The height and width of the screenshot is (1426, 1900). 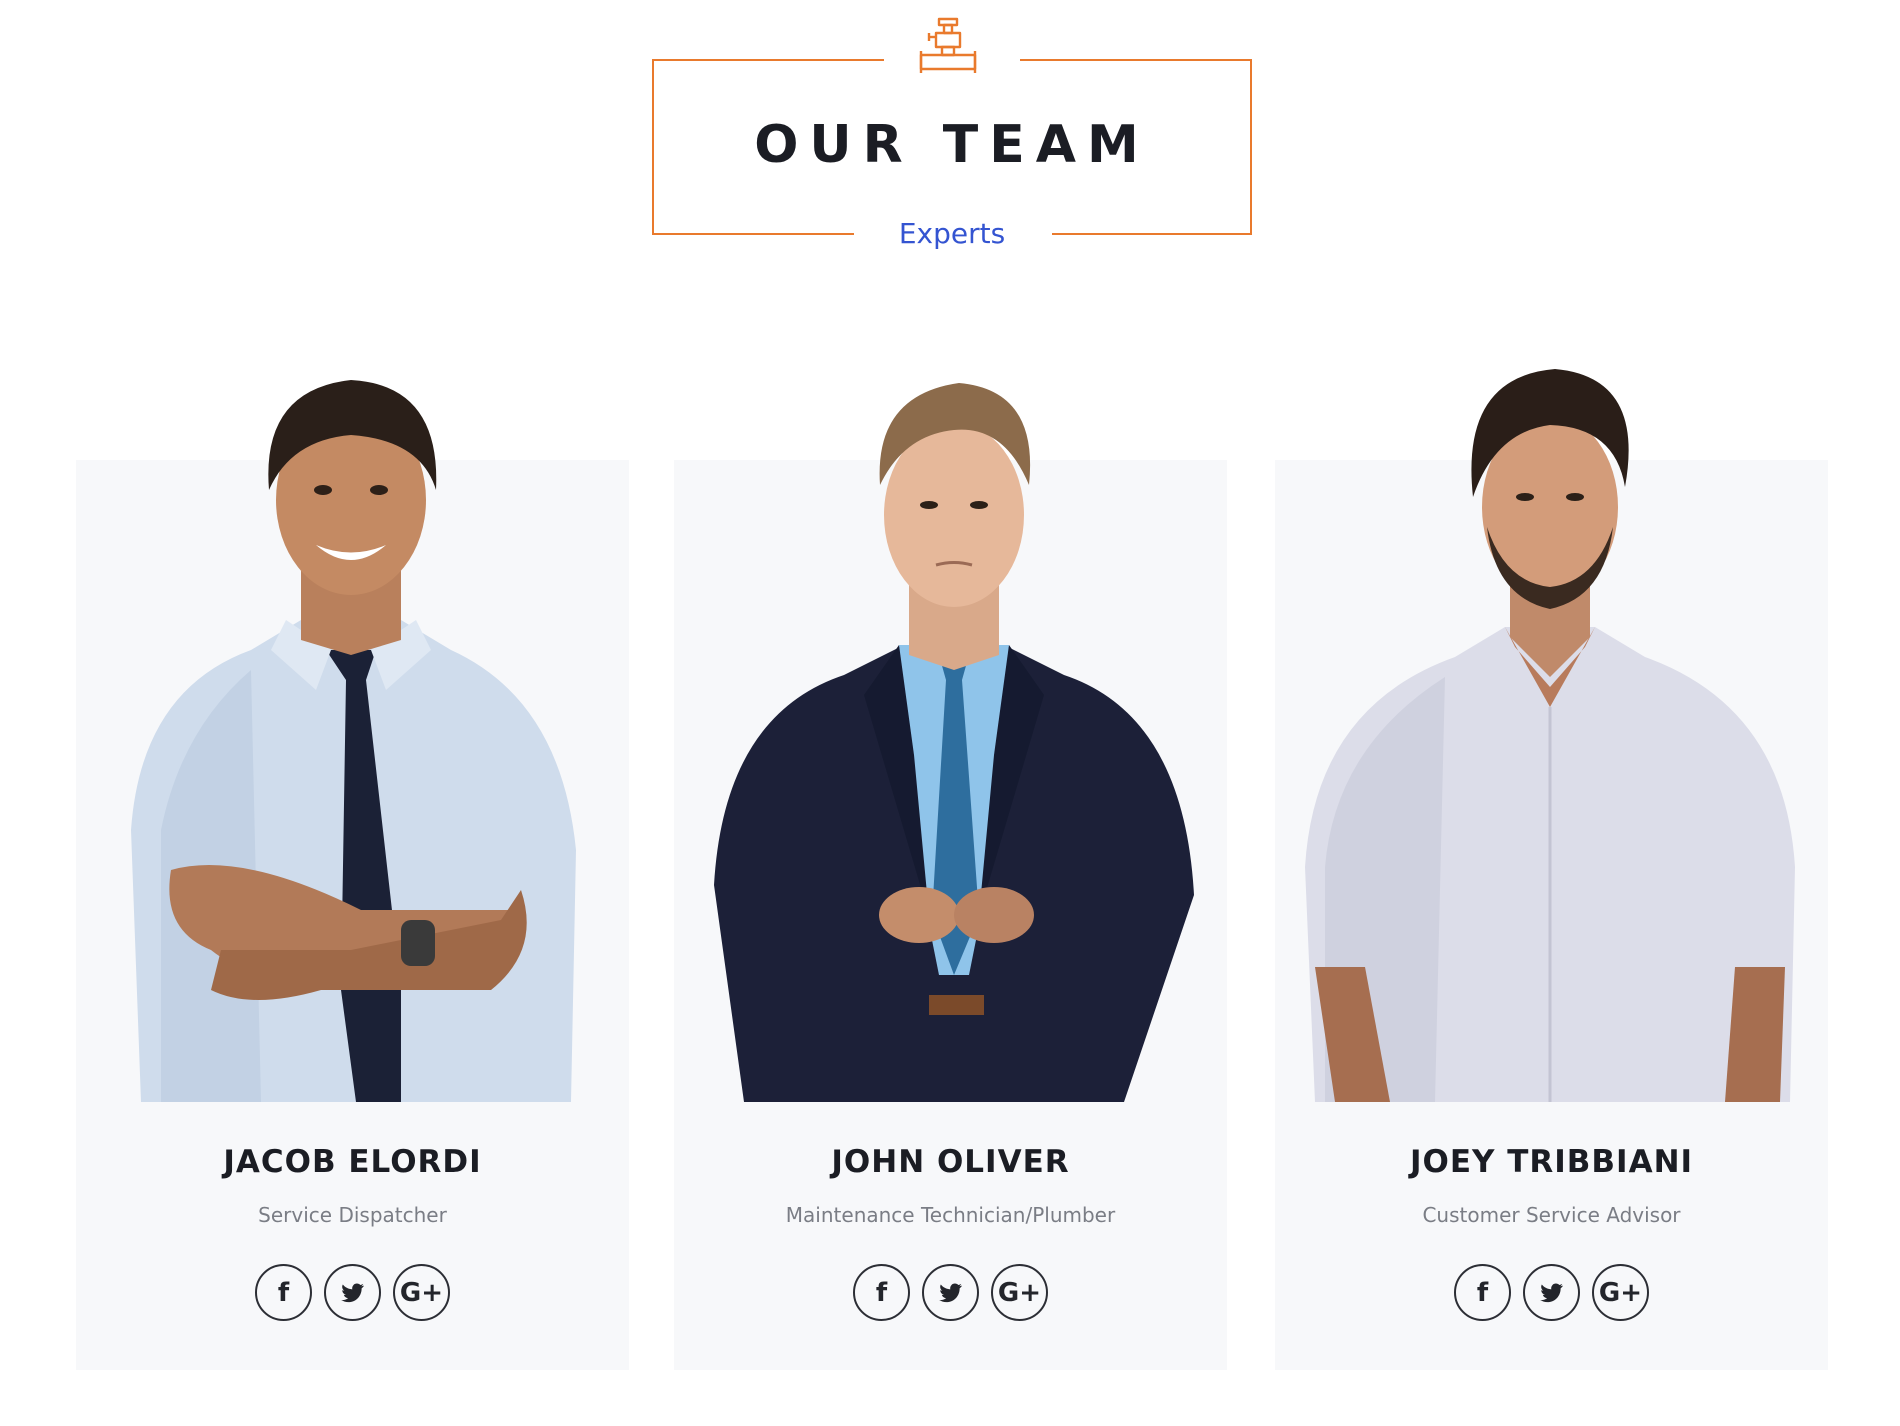 I want to click on member-role: Customer Service Advisor, so click(x=1551, y=1215).